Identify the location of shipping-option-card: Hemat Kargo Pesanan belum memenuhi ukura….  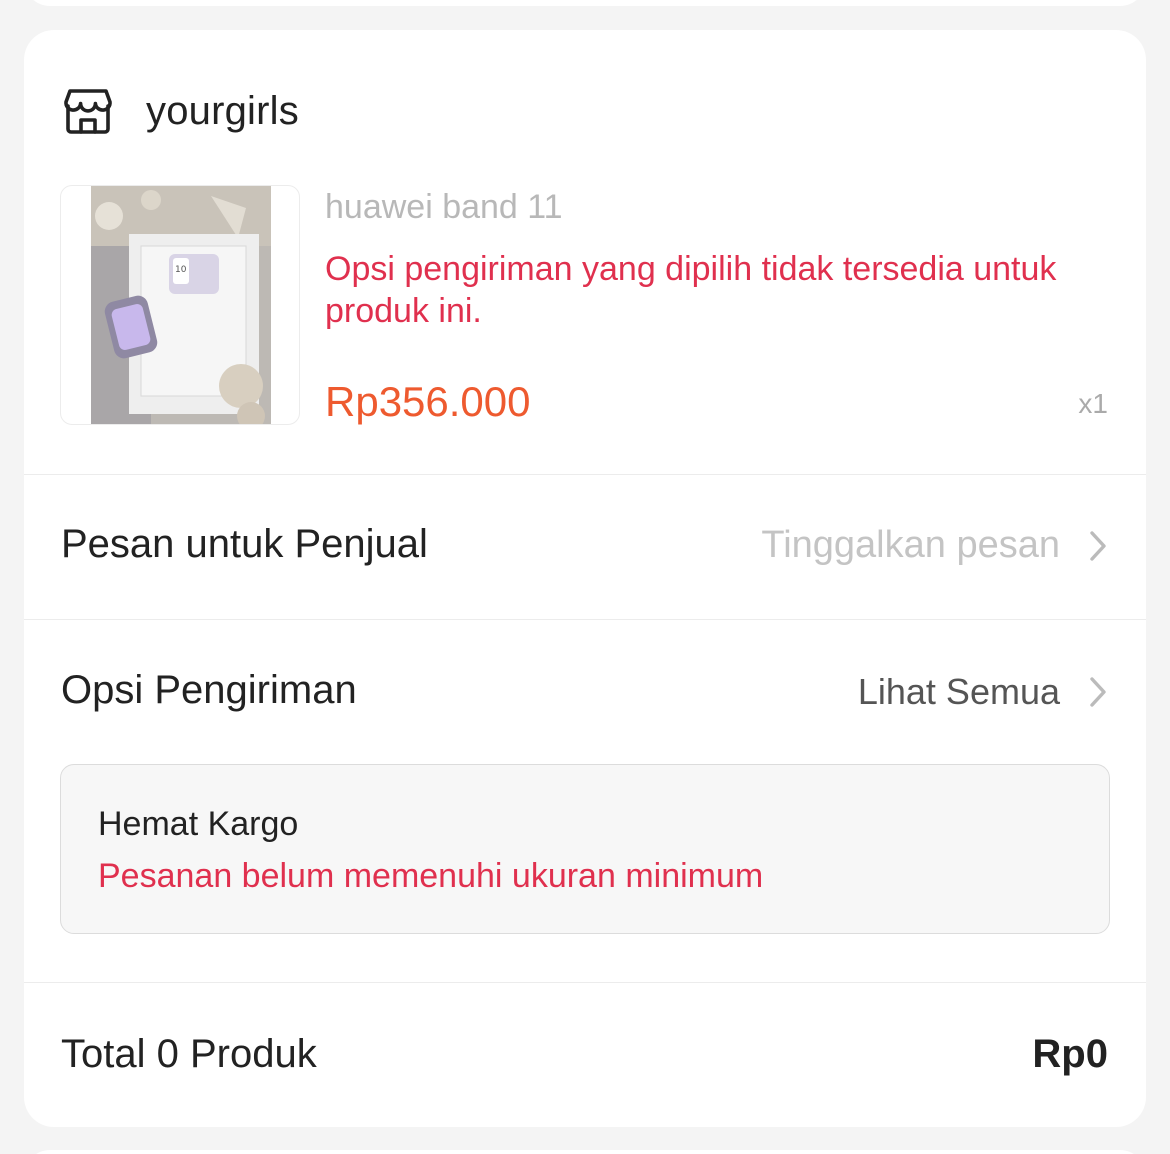
(585, 849).